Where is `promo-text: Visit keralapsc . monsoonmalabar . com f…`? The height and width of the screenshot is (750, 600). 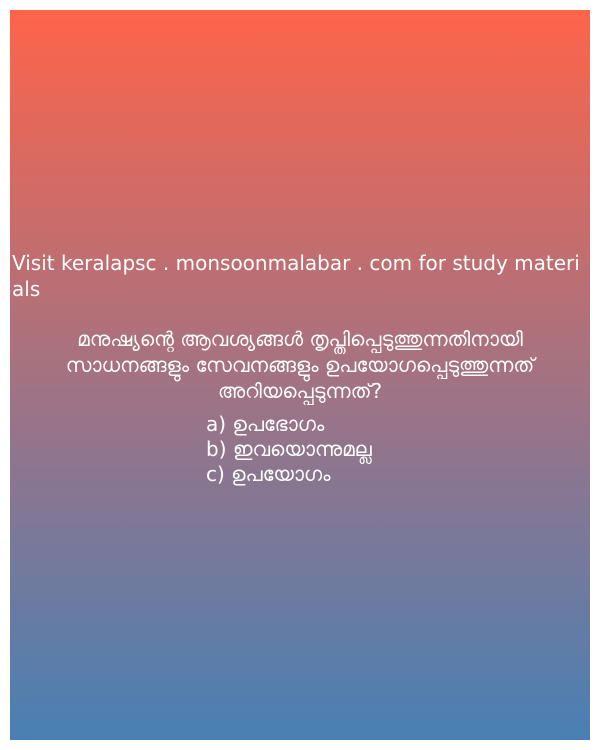
promo-text: Visit keralapsc . monsoonmalabar . com f… is located at coordinates (296, 276).